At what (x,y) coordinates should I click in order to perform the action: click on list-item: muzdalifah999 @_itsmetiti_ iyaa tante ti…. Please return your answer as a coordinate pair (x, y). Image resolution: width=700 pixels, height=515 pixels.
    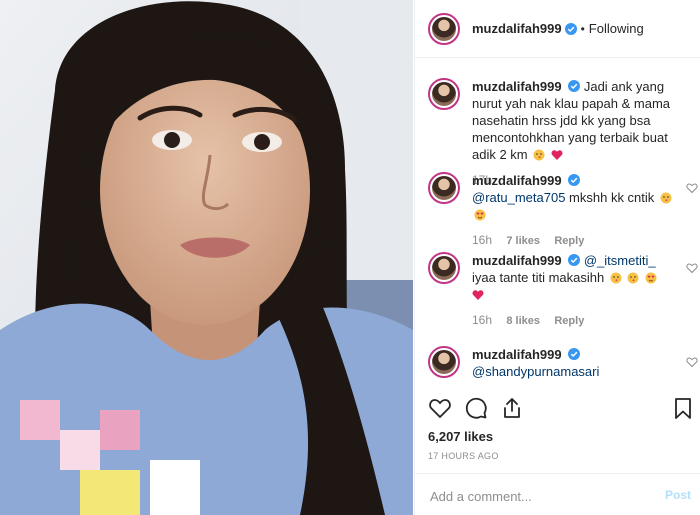
    Looking at the image, I should click on (563, 291).